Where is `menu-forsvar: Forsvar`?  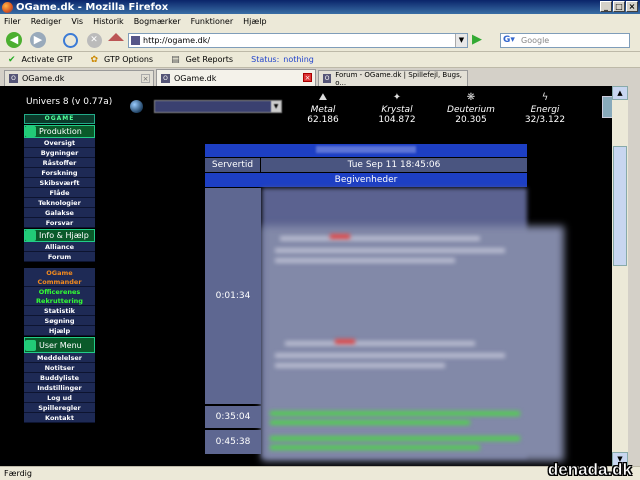 menu-forsvar: Forsvar is located at coordinates (59, 223).